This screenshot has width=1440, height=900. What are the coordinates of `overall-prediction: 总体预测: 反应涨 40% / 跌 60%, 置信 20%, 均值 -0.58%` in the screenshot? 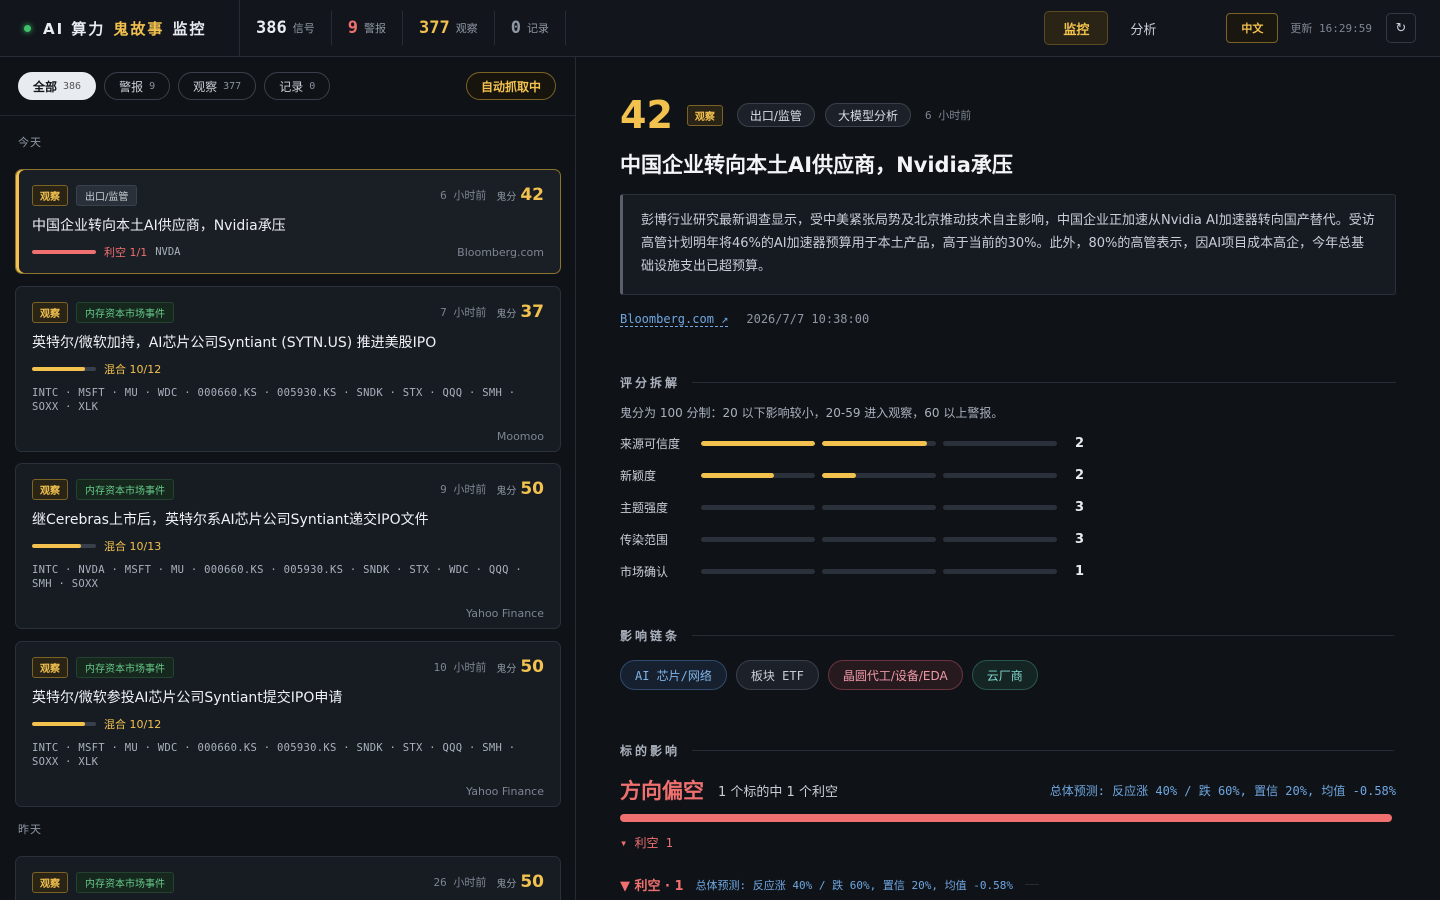 It's located at (1222, 790).